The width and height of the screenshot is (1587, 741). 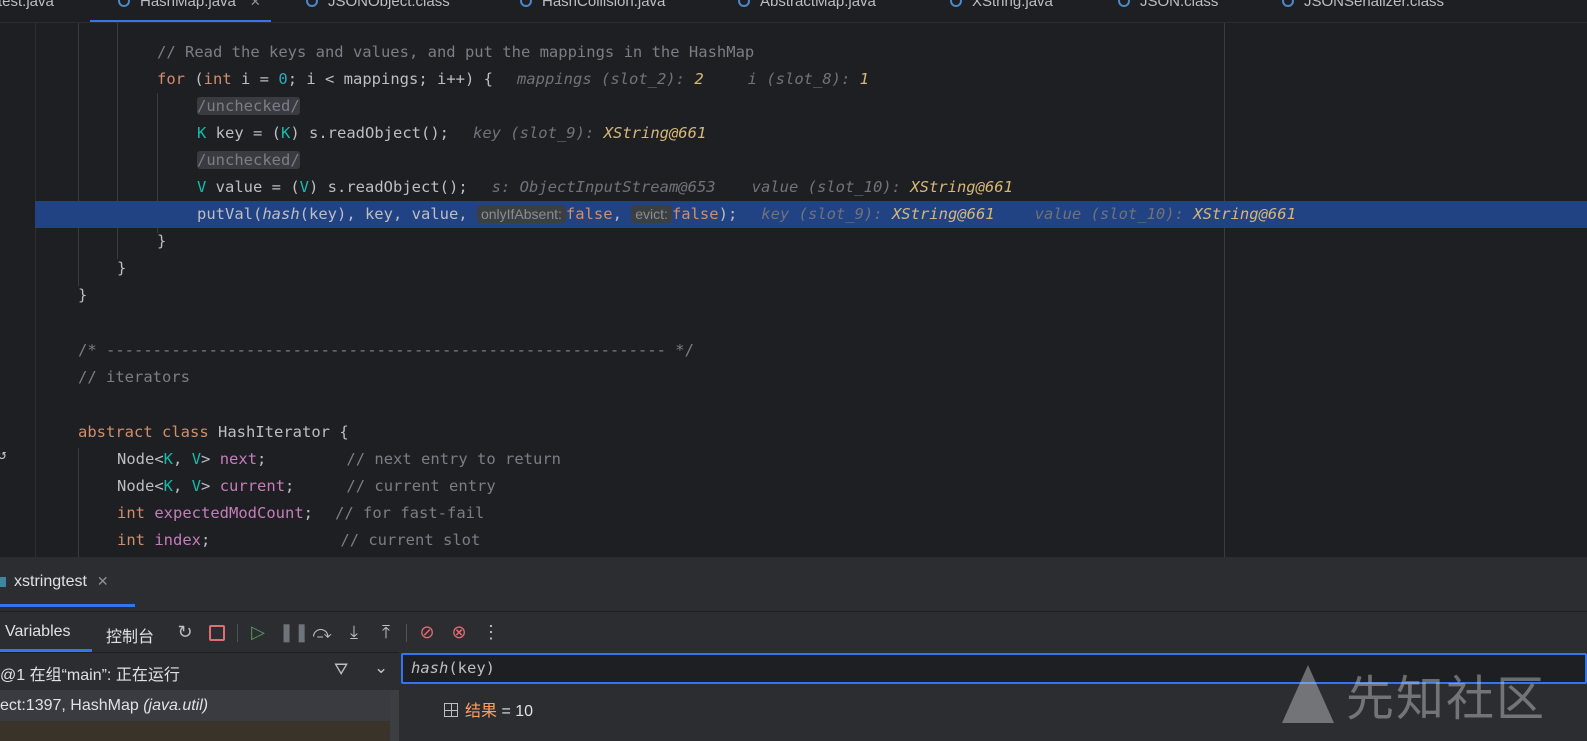 What do you see at coordinates (185, 632) in the screenshot?
I see `rerun-icon: ↻` at bounding box center [185, 632].